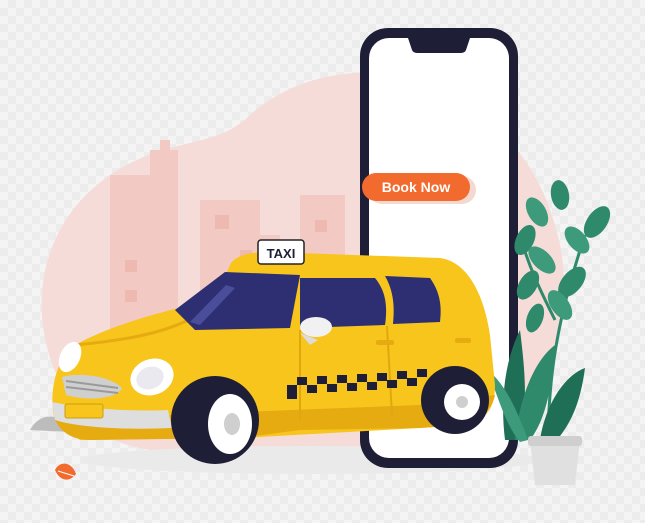 This screenshot has height=523, width=645. What do you see at coordinates (416, 187) in the screenshot?
I see `book-now-button: Book Now` at bounding box center [416, 187].